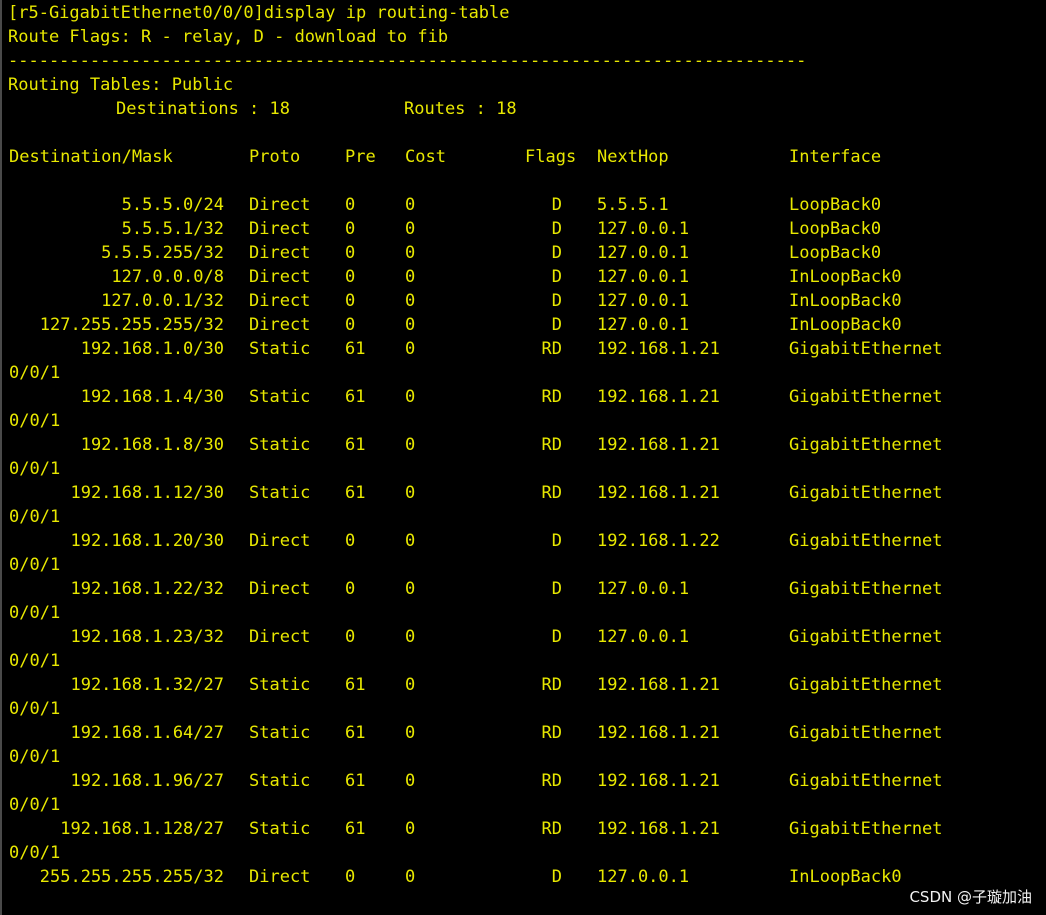  Describe the element at coordinates (147, 493) in the screenshot. I see `route-destination: 192.168.1.12/30` at that location.